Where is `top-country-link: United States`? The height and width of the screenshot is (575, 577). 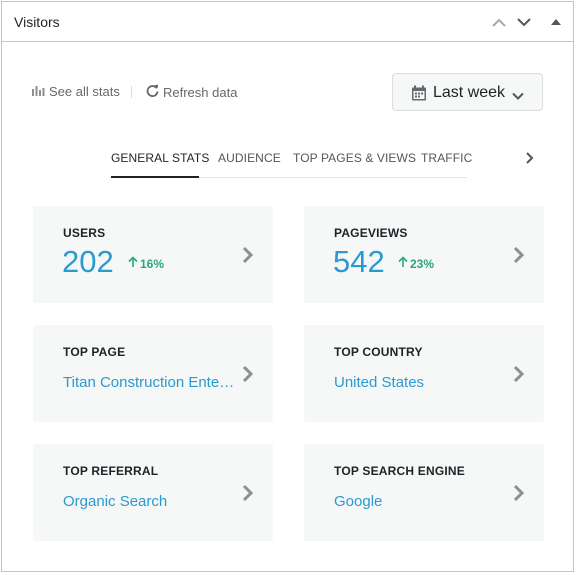 top-country-link: United States is located at coordinates (379, 382).